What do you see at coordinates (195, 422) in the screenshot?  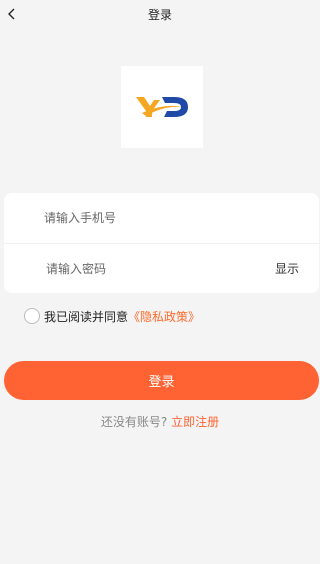 I see `register-link: 立即注册` at bounding box center [195, 422].